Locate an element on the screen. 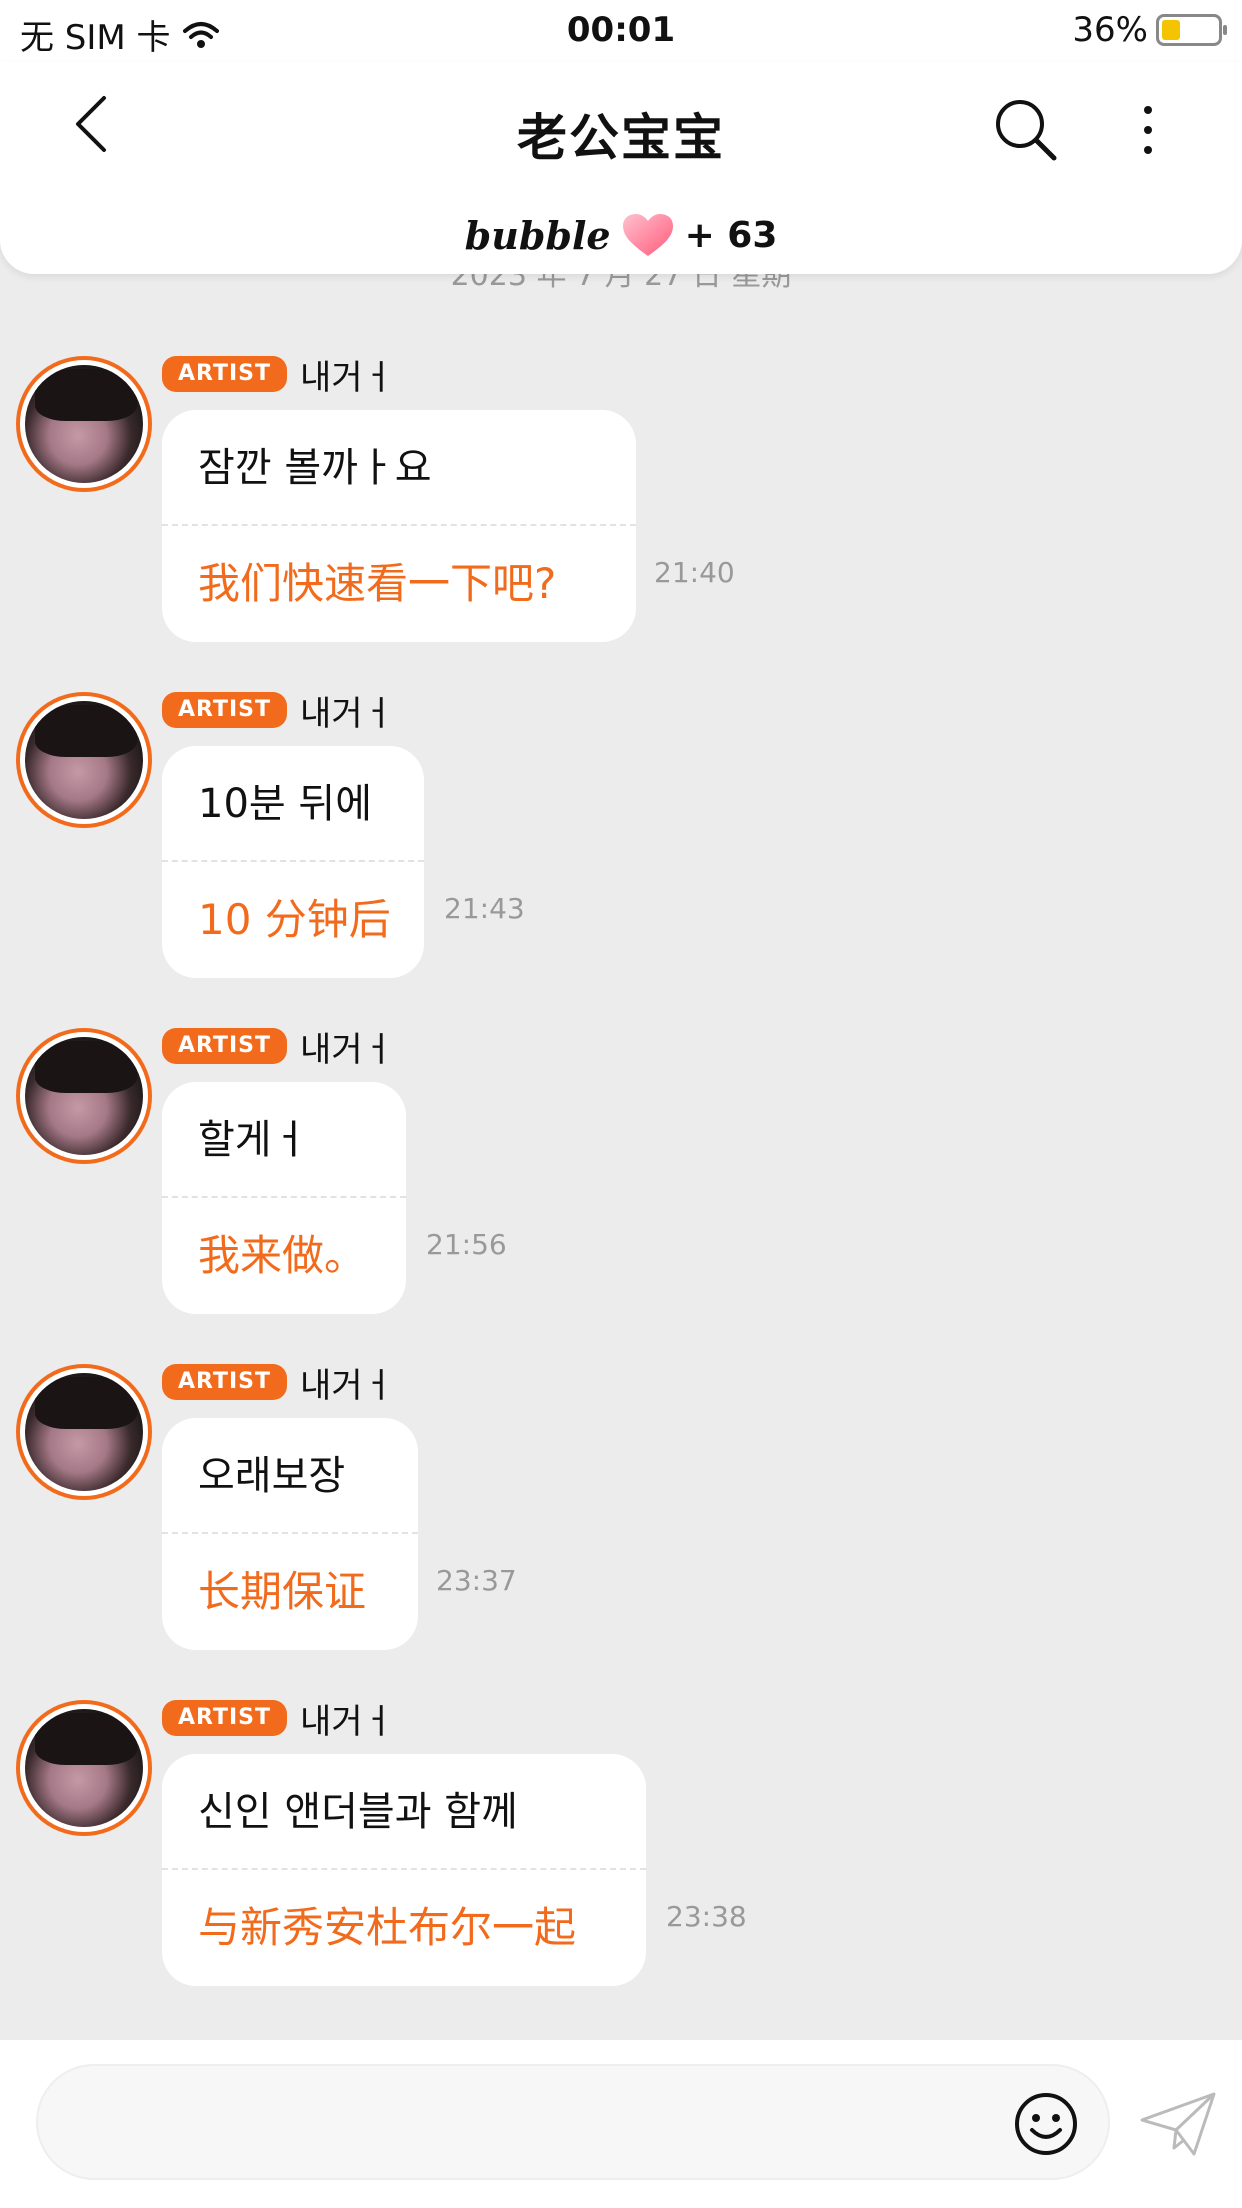 The width and height of the screenshot is (1242, 2208). message-bubble: 오래보장 长期保证 is located at coordinates (290, 1534).